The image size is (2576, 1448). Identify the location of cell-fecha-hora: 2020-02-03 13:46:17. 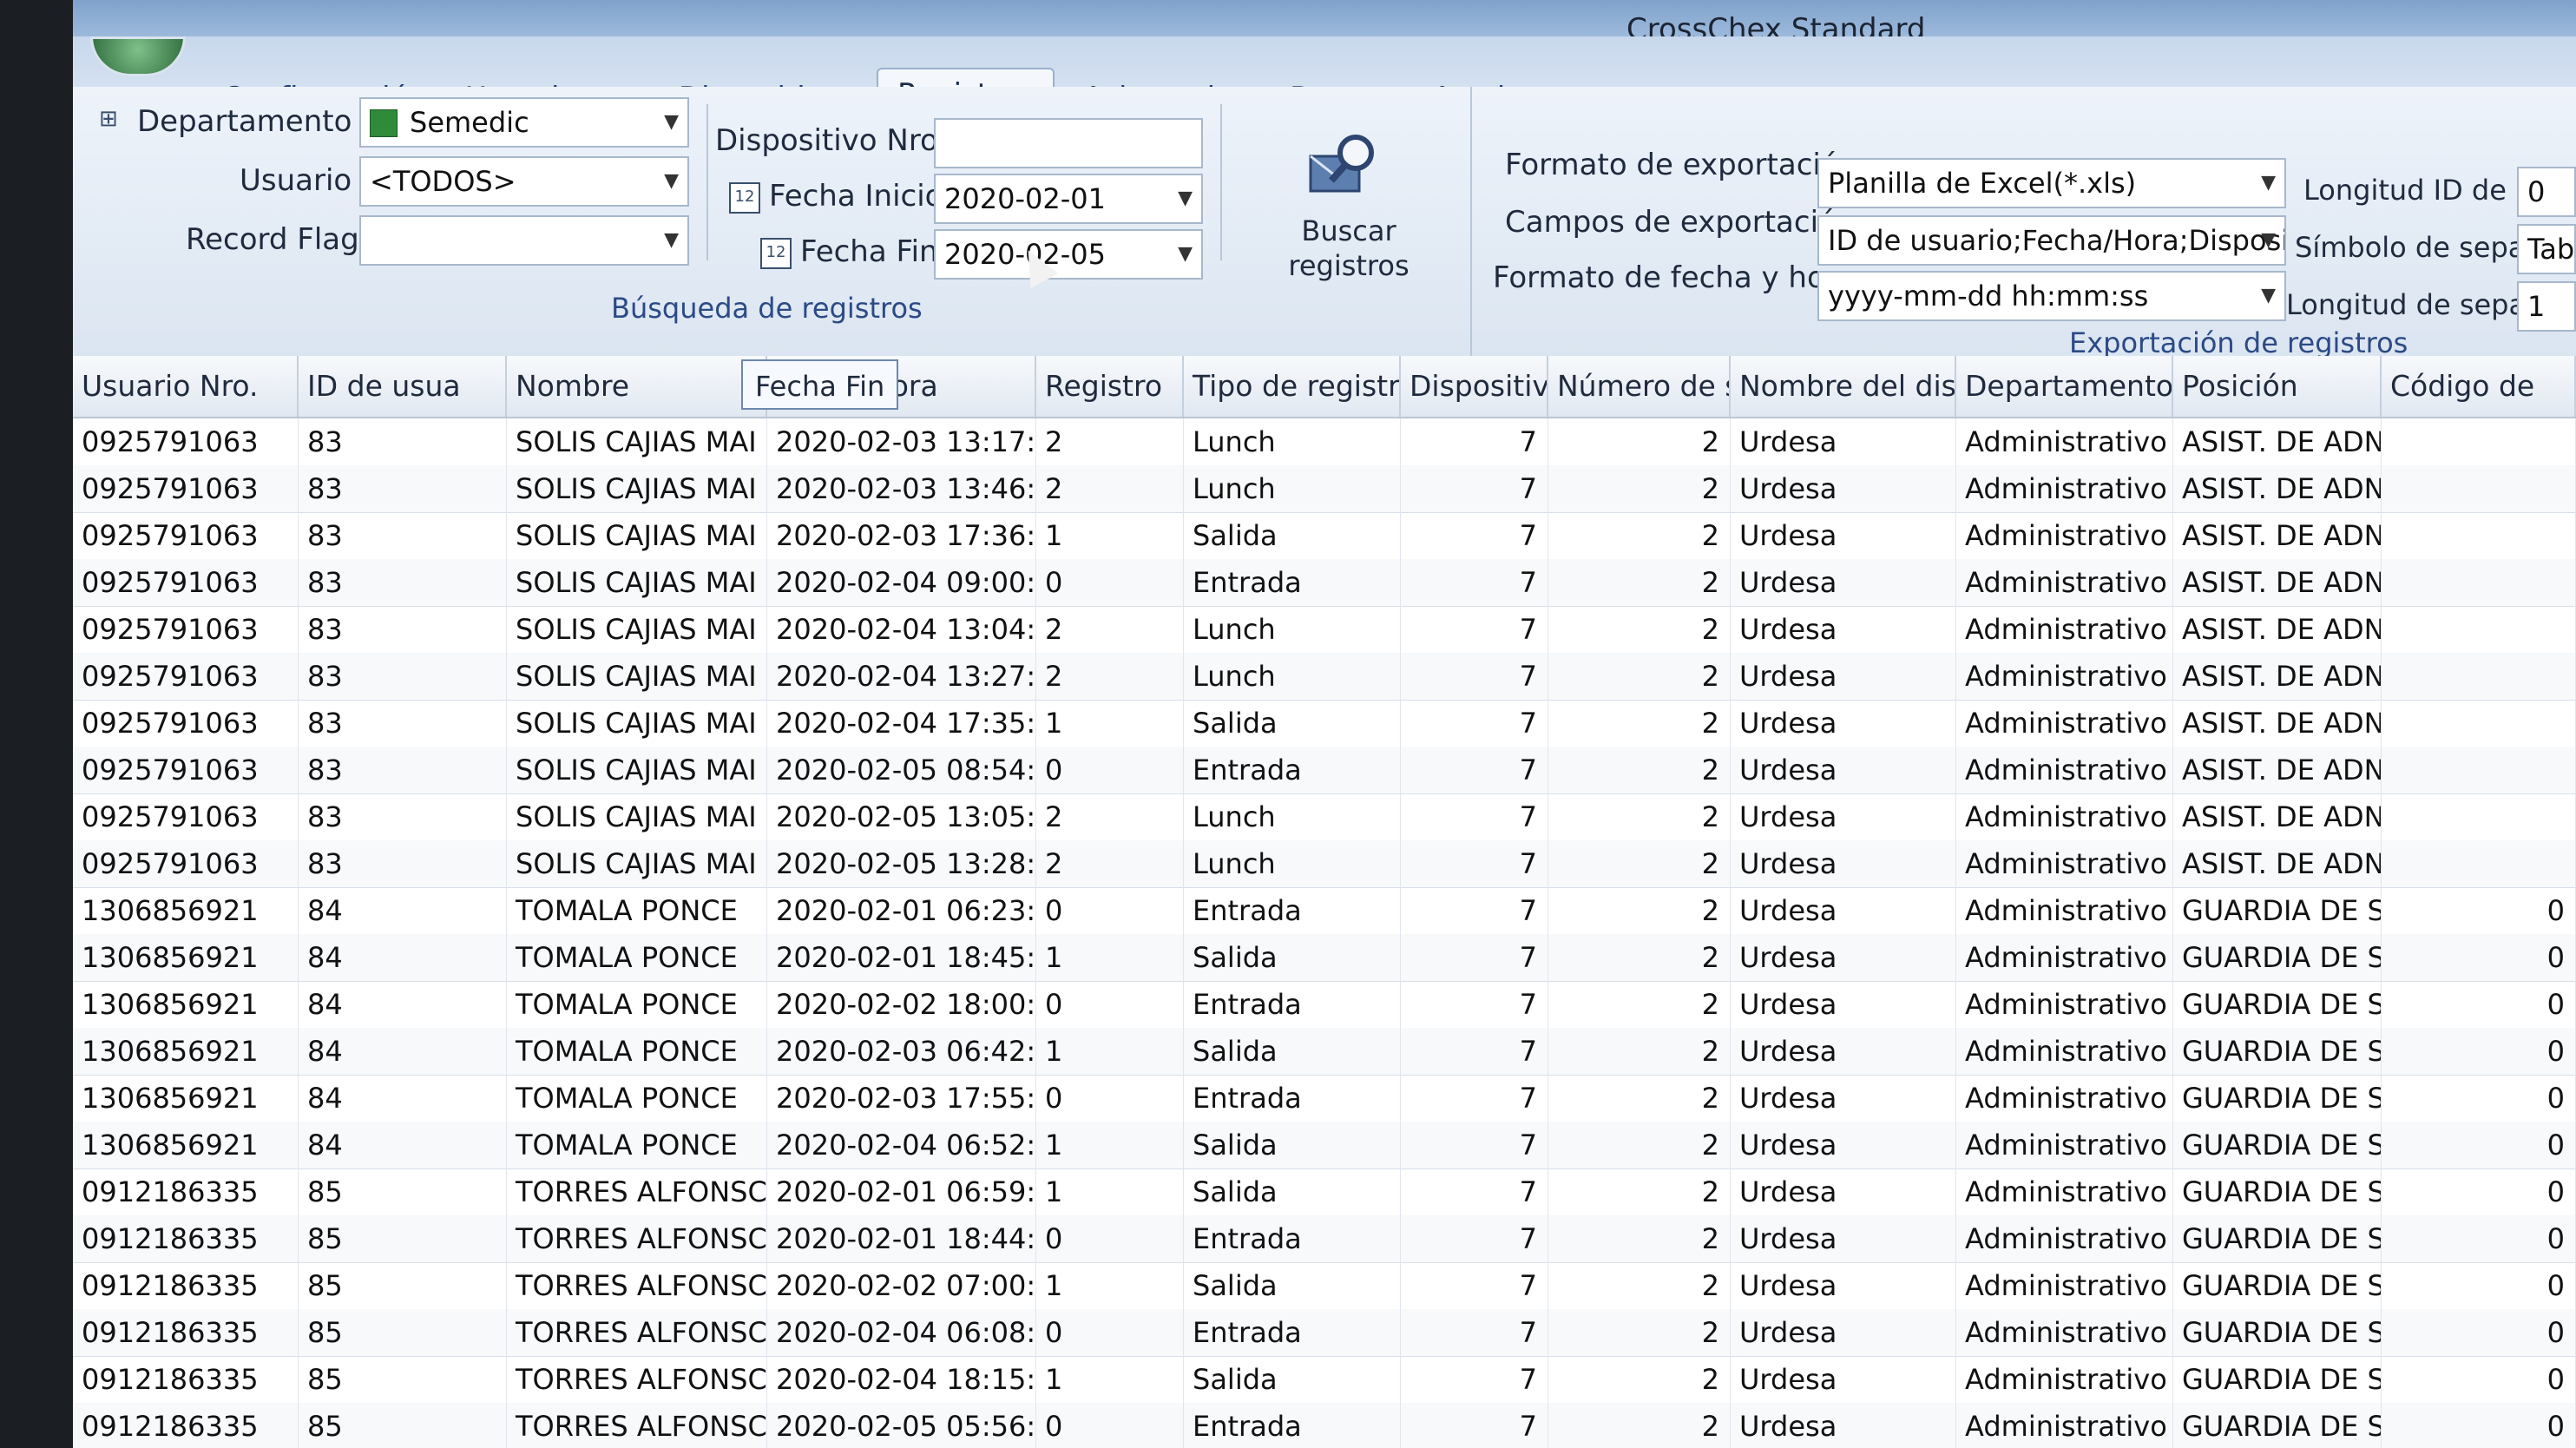
(902, 488).